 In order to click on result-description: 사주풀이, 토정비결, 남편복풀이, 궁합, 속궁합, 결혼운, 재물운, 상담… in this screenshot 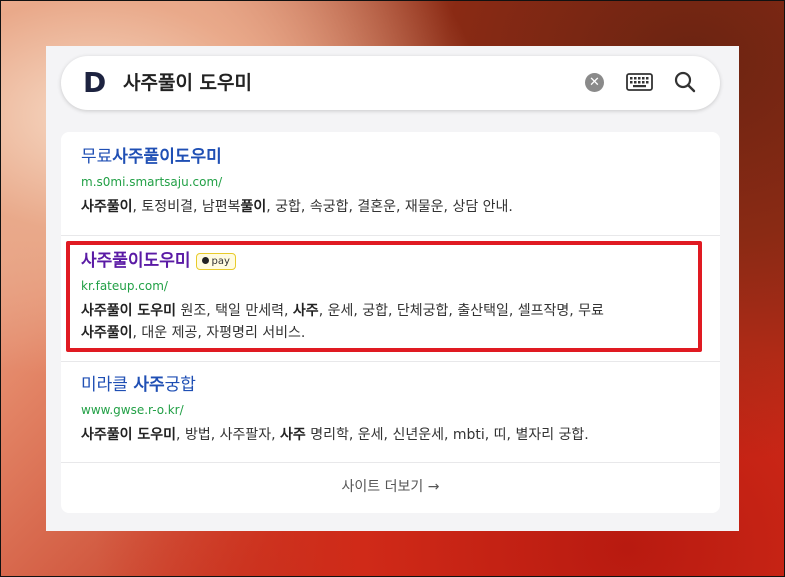, I will do `click(297, 207)`.